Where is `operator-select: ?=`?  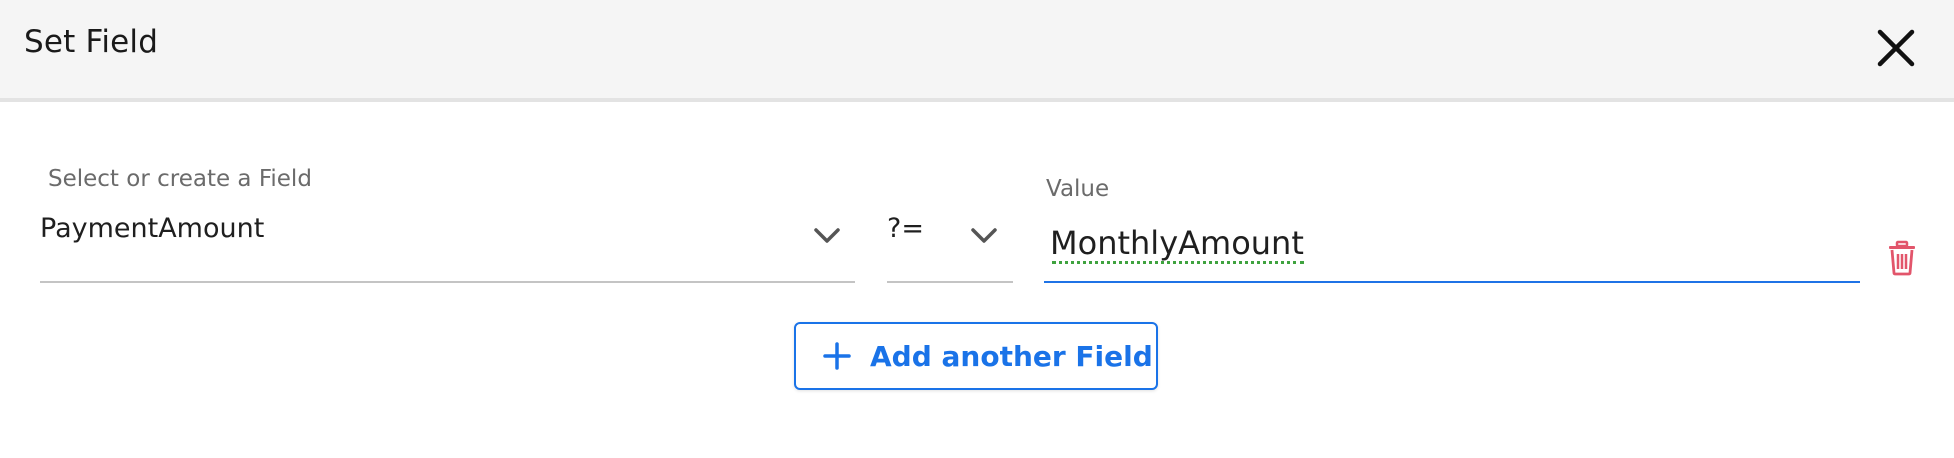 operator-select: ?= is located at coordinates (950, 221).